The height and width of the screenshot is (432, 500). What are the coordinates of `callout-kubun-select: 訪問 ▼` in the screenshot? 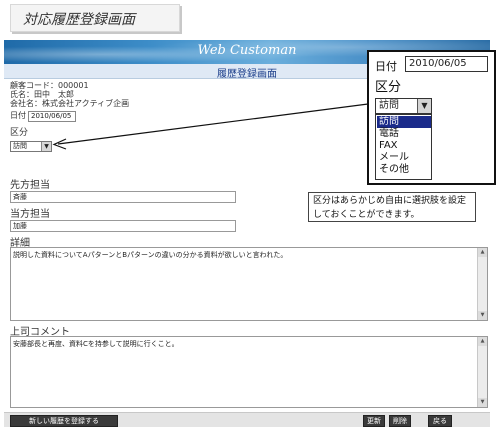 It's located at (403, 106).